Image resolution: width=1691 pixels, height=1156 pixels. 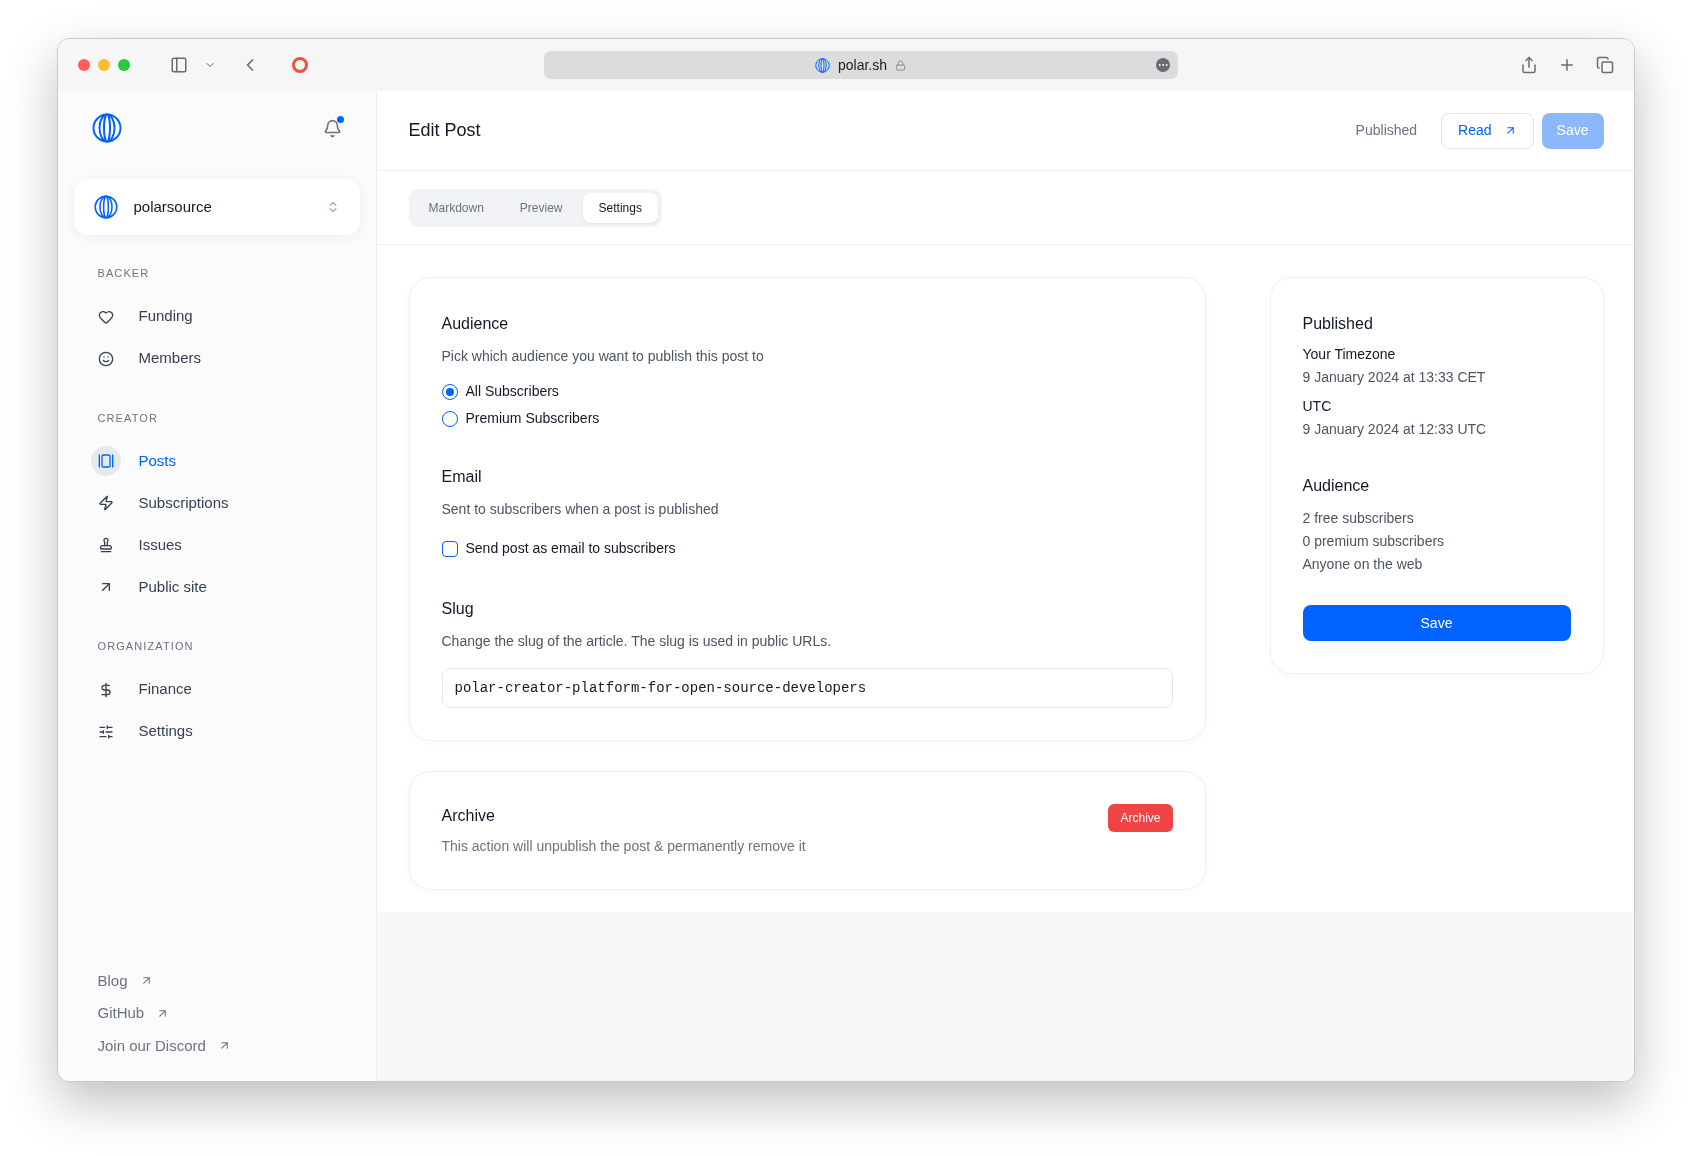 What do you see at coordinates (468, 816) in the screenshot?
I see `section-title: Archive` at bounding box center [468, 816].